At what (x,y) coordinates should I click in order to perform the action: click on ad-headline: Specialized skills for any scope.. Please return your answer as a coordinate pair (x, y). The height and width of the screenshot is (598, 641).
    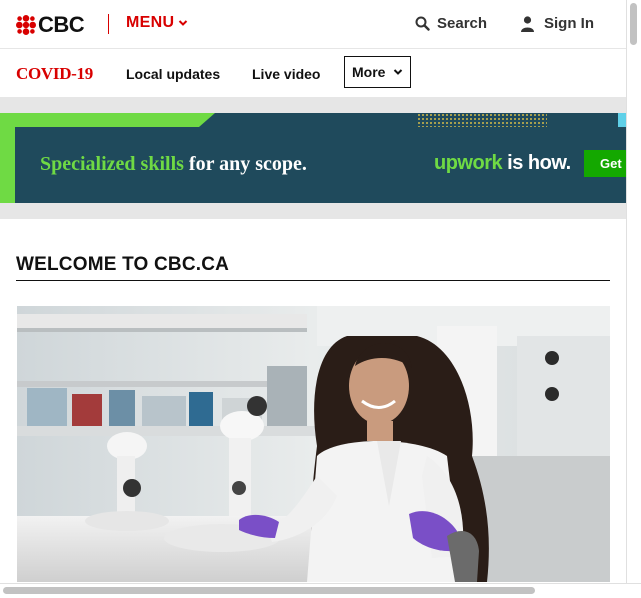
    Looking at the image, I should click on (173, 164).